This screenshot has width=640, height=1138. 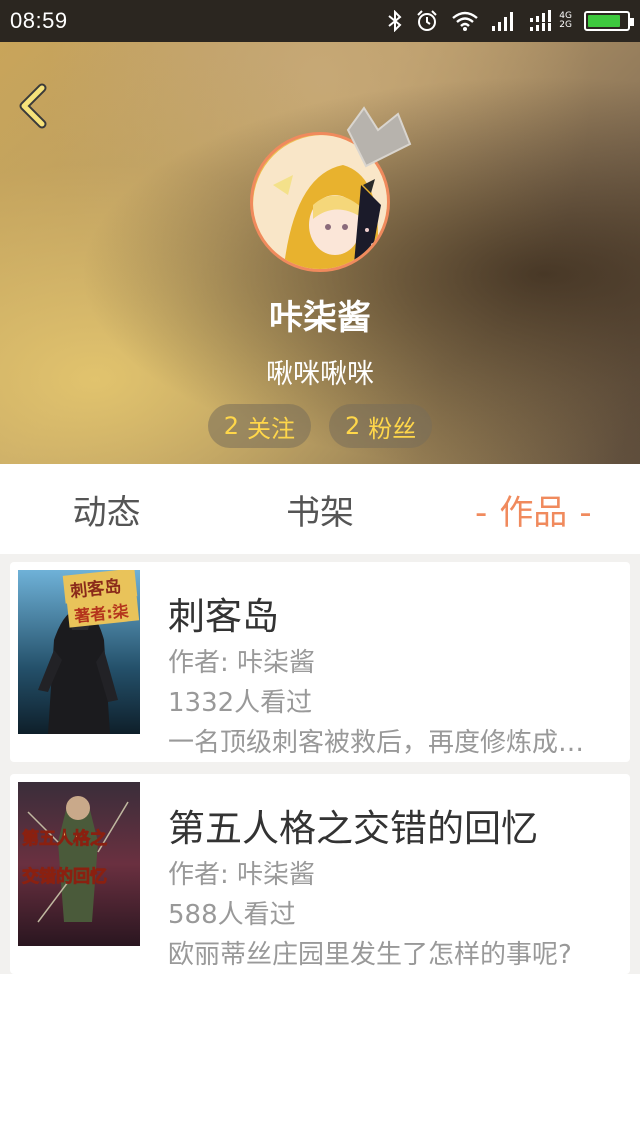 What do you see at coordinates (604, 21) in the screenshot?
I see `battery-fill` at bounding box center [604, 21].